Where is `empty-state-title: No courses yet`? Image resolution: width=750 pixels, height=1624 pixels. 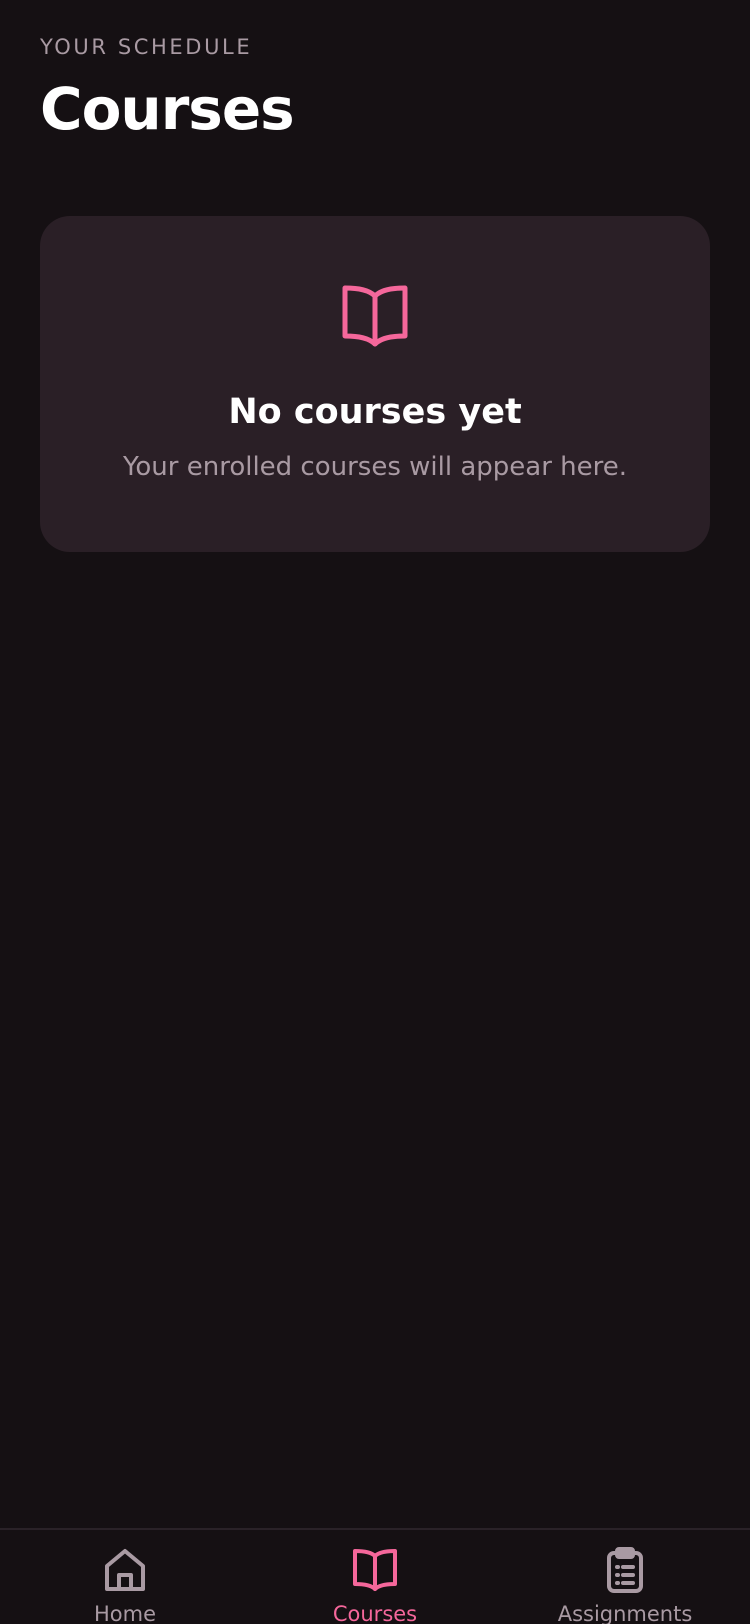 empty-state-title: No courses yet is located at coordinates (375, 412).